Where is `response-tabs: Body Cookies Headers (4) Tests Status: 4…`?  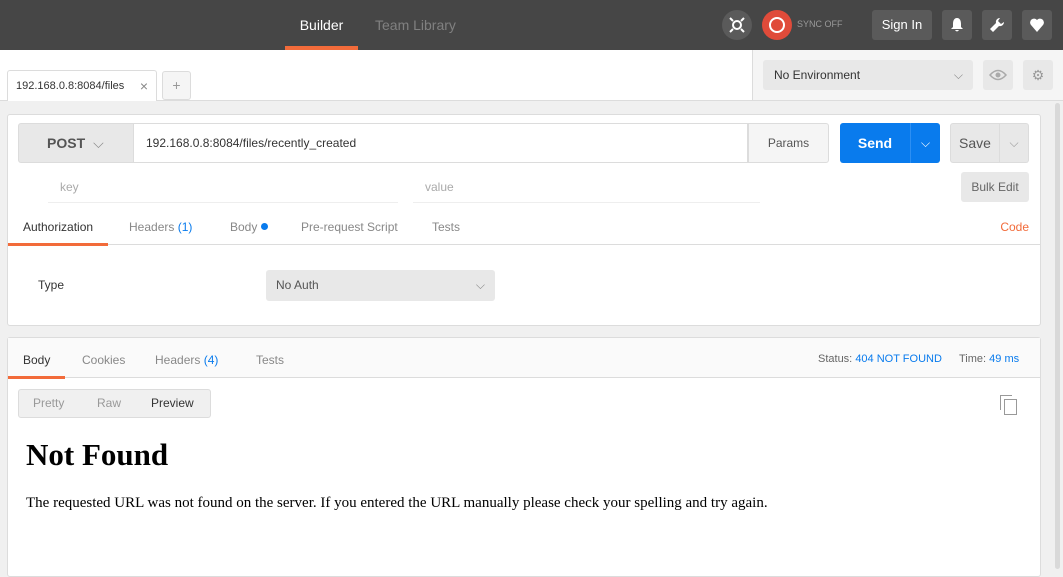 response-tabs: Body Cookies Headers (4) Tests Status: 4… is located at coordinates (524, 358).